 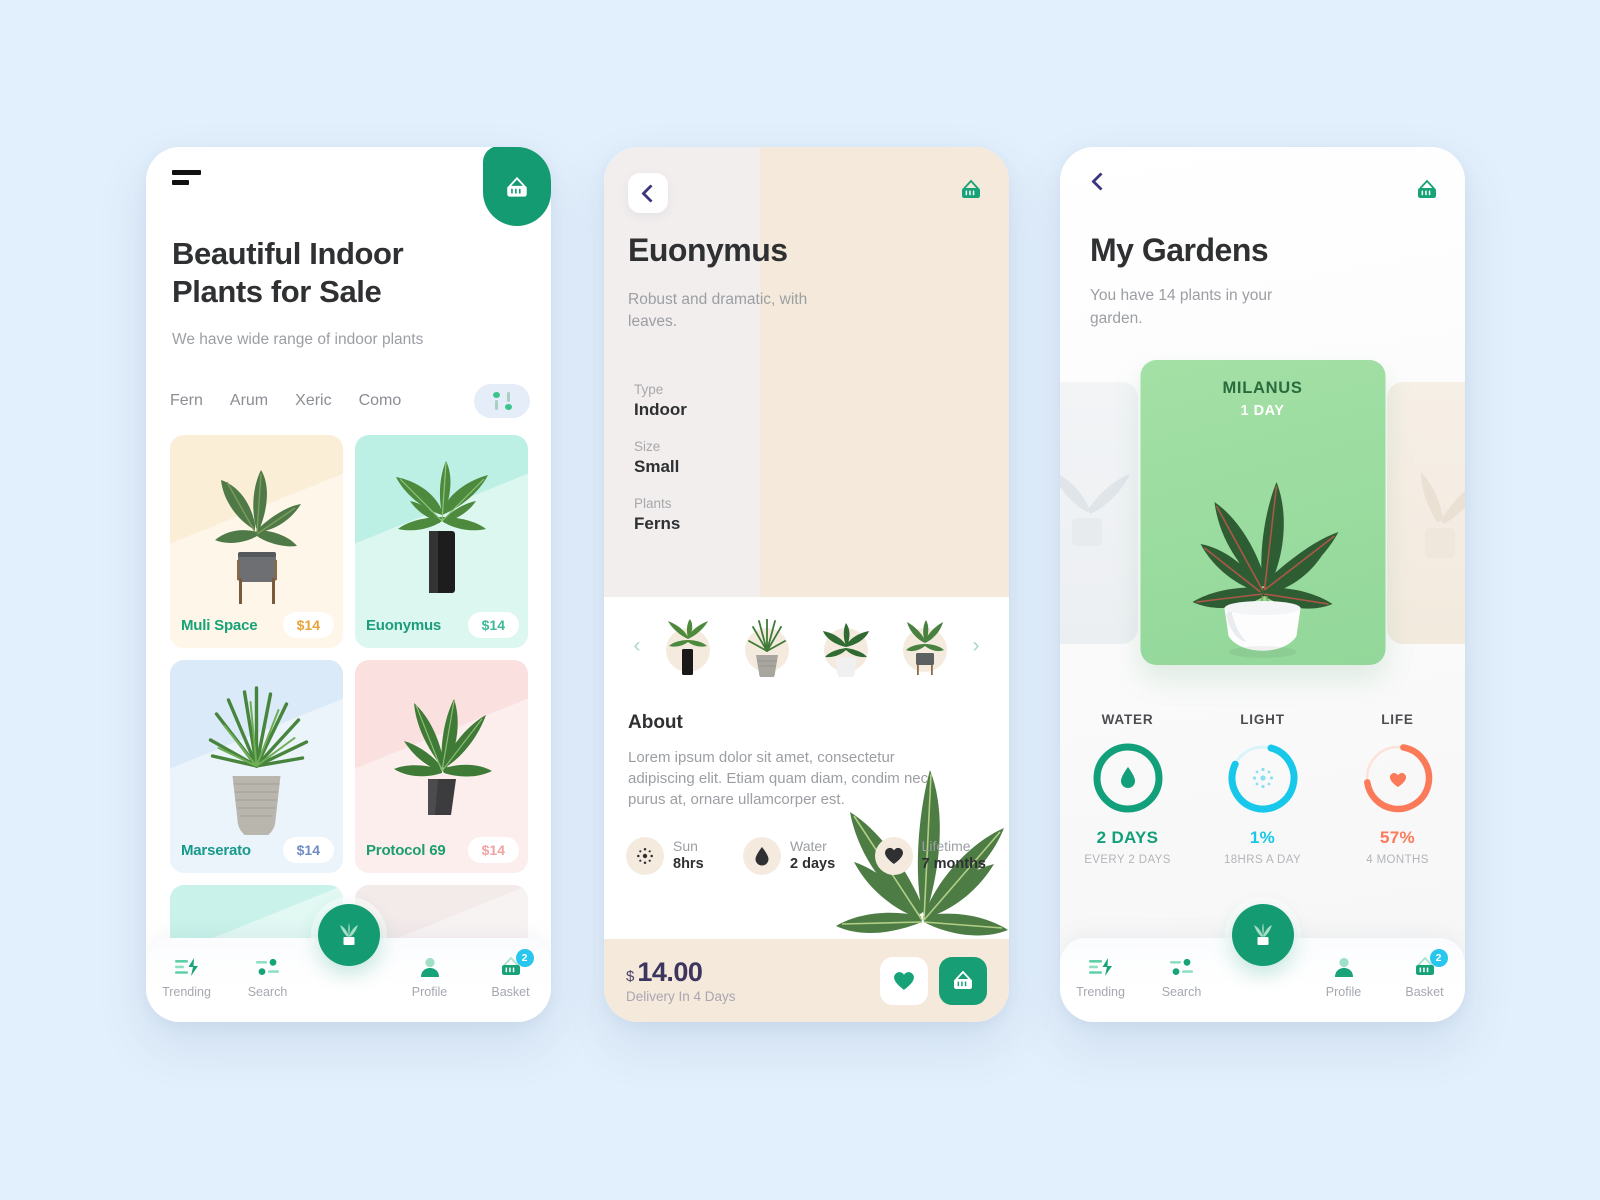 I want to click on tab-xeric: Xeric, so click(x=313, y=401).